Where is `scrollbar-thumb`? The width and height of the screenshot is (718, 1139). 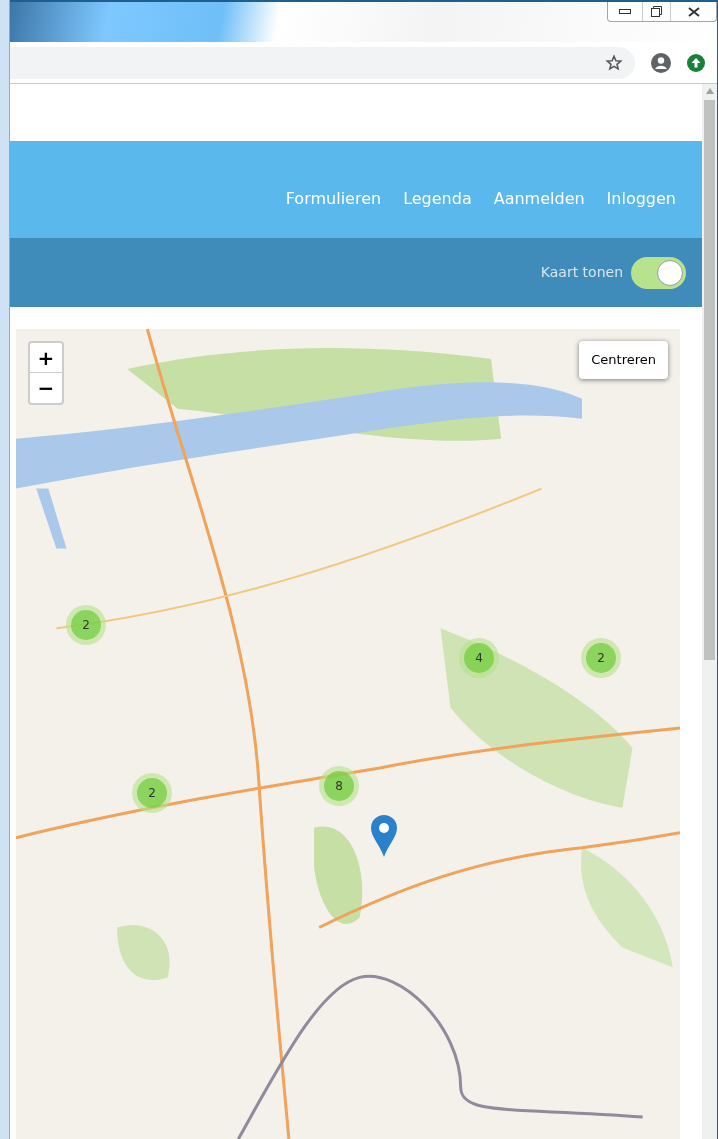
scrollbar-thumb is located at coordinates (709, 380).